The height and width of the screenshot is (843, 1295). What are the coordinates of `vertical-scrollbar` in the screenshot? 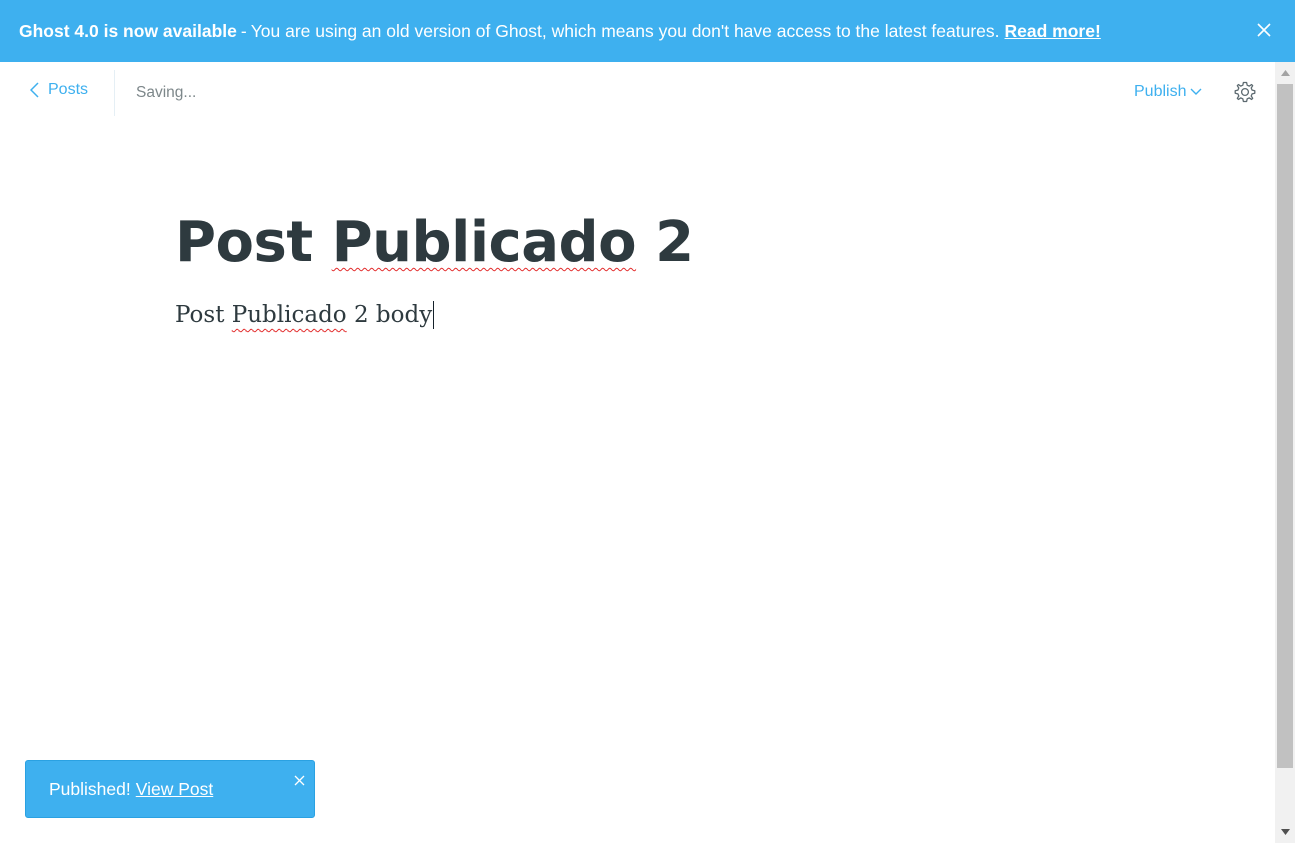 It's located at (1285, 452).